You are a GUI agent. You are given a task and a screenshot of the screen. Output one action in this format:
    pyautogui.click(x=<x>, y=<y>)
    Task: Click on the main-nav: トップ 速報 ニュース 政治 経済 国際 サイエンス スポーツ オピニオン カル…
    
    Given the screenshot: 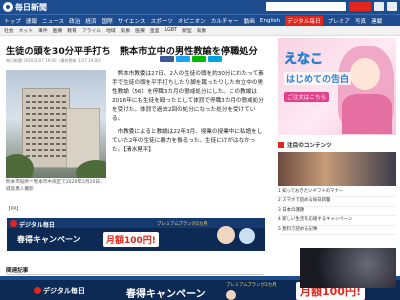 What is the action you would take?
    pyautogui.click(x=200, y=20)
    